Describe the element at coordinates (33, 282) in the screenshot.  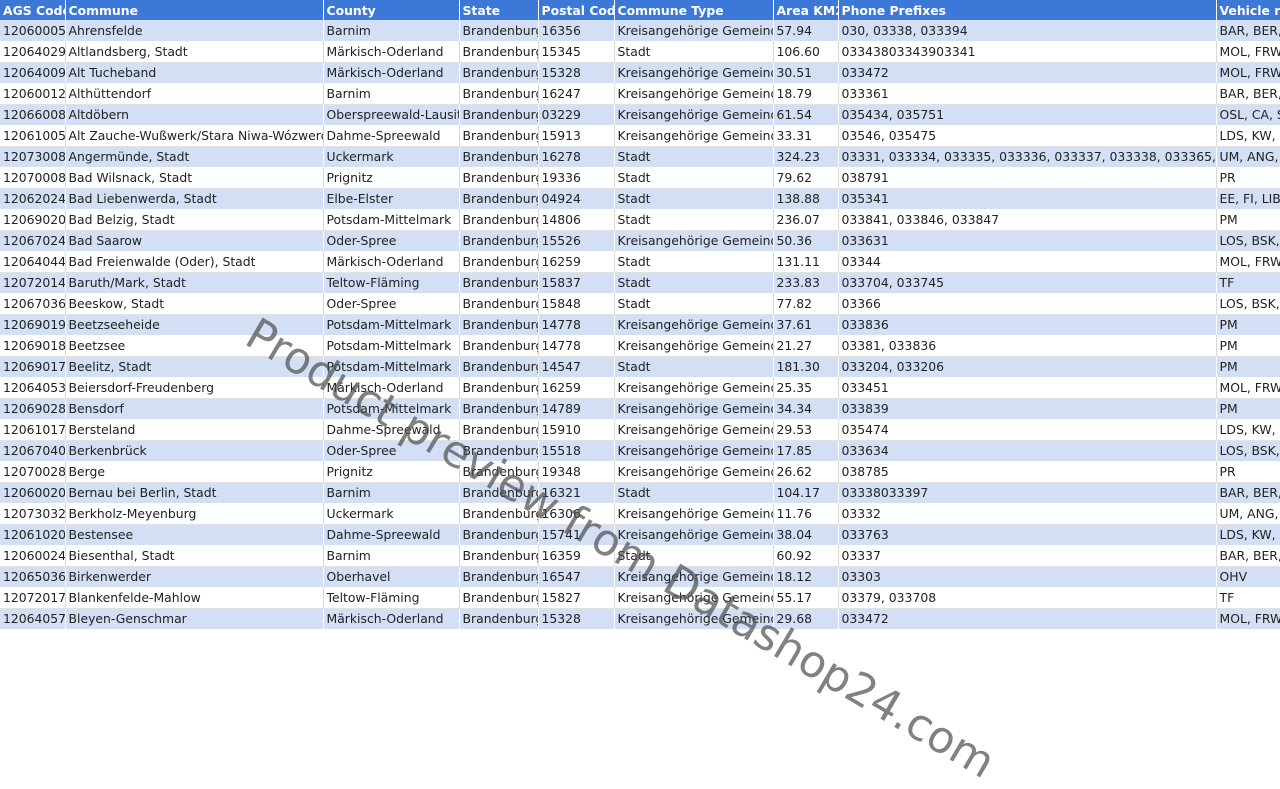
I see `ags-code-cell: 12072014` at that location.